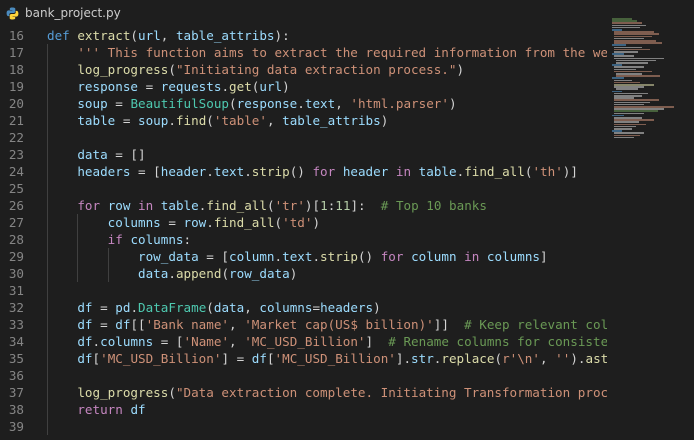 The image size is (694, 440). What do you see at coordinates (180, 103) in the screenshot?
I see `code-token: BeautifulSoup` at bounding box center [180, 103].